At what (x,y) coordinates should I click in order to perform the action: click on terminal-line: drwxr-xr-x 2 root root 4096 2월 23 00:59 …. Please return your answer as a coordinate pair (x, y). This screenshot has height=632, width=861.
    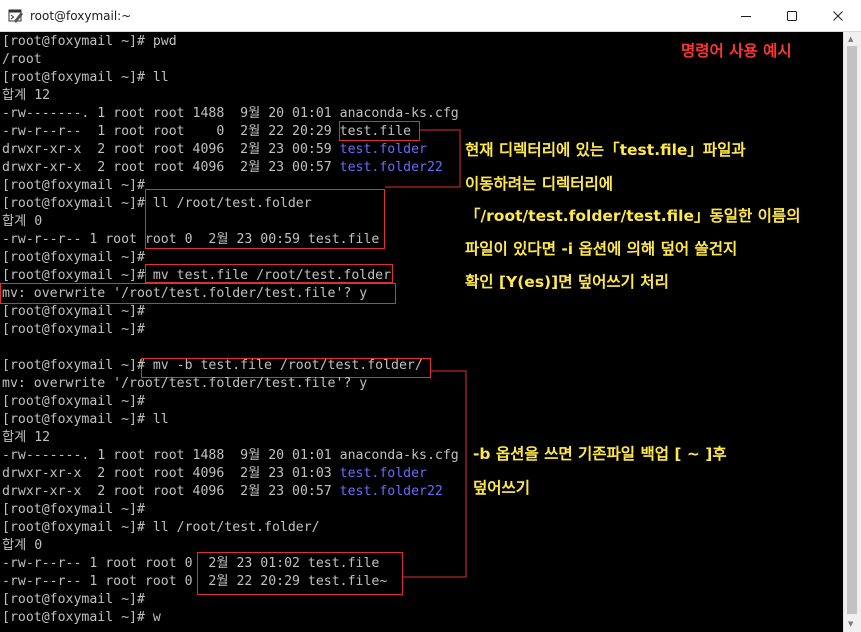
    Looking at the image, I should click on (214, 150).